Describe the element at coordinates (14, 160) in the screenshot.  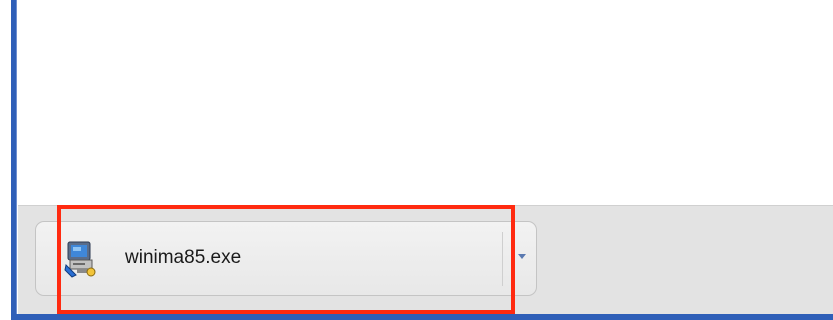
I see `window-frame-left` at that location.